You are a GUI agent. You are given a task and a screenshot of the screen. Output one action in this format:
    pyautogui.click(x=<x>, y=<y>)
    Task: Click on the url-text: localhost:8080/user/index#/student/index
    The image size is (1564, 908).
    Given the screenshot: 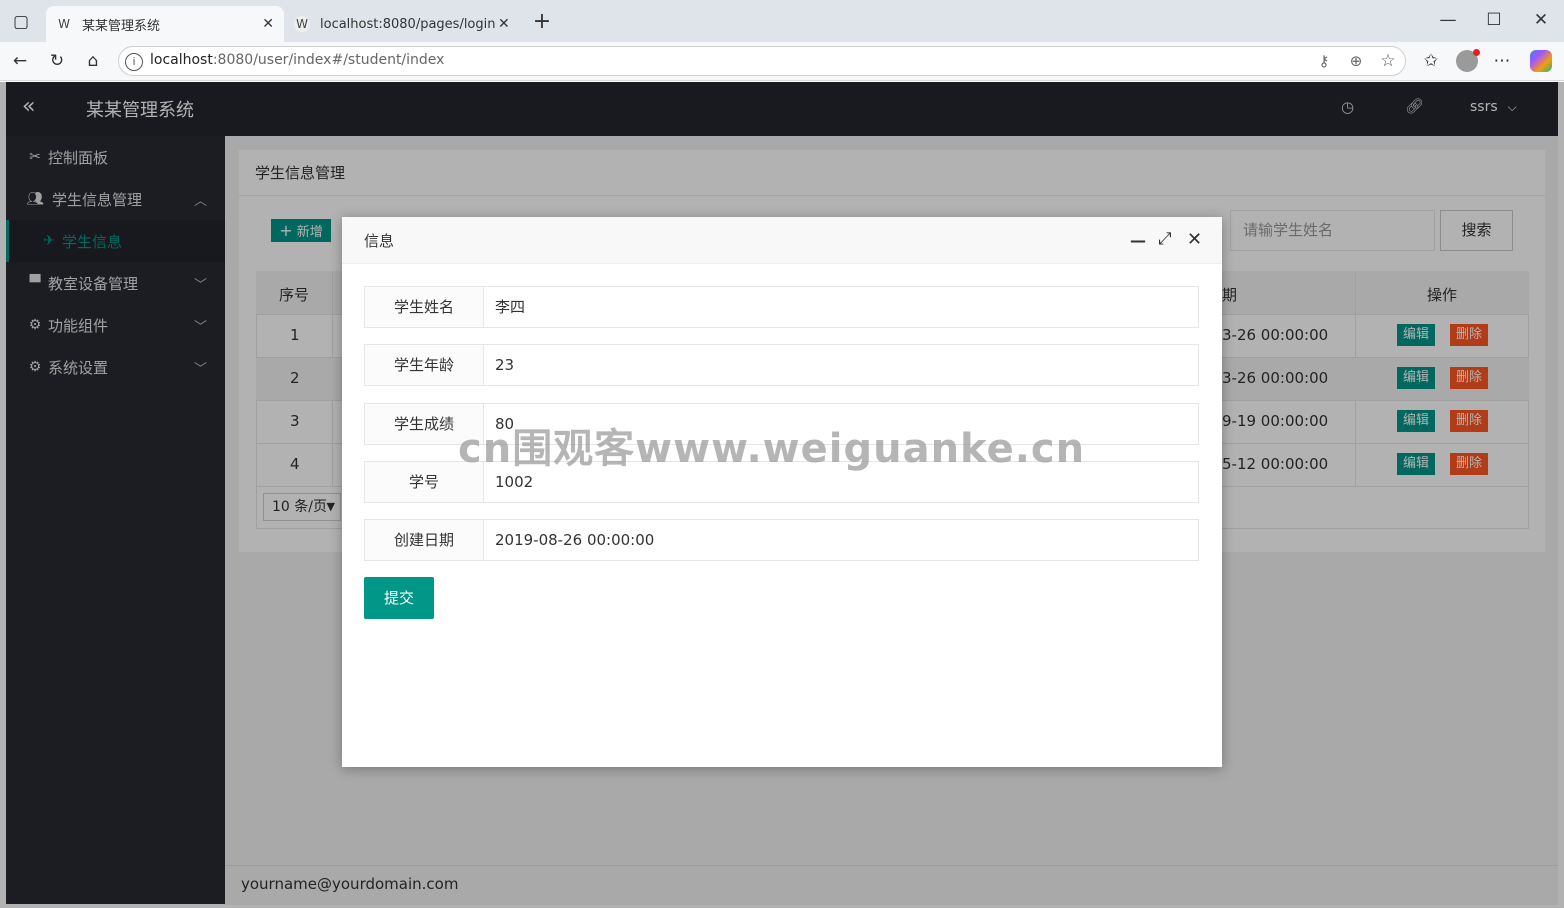 What is the action you would take?
    pyautogui.click(x=297, y=60)
    